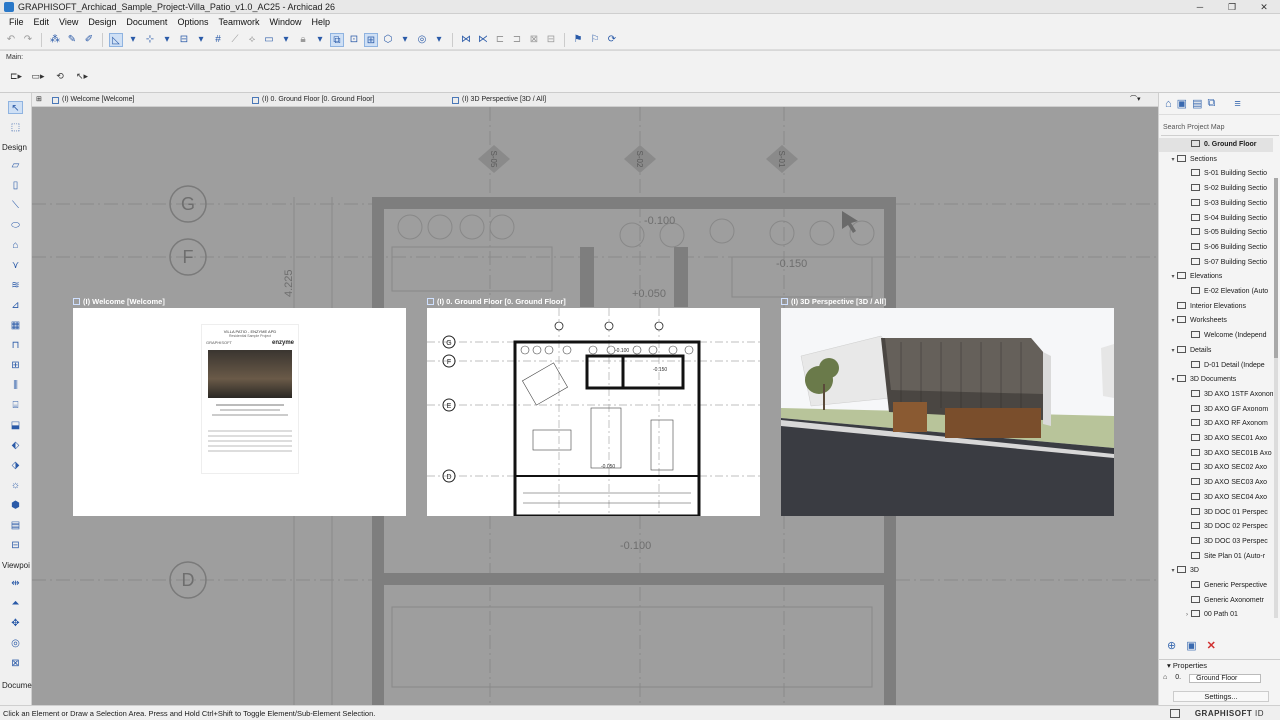 The width and height of the screenshot is (1280, 720). What do you see at coordinates (354, 40) in the screenshot?
I see `trace-icon: ⊡` at bounding box center [354, 40].